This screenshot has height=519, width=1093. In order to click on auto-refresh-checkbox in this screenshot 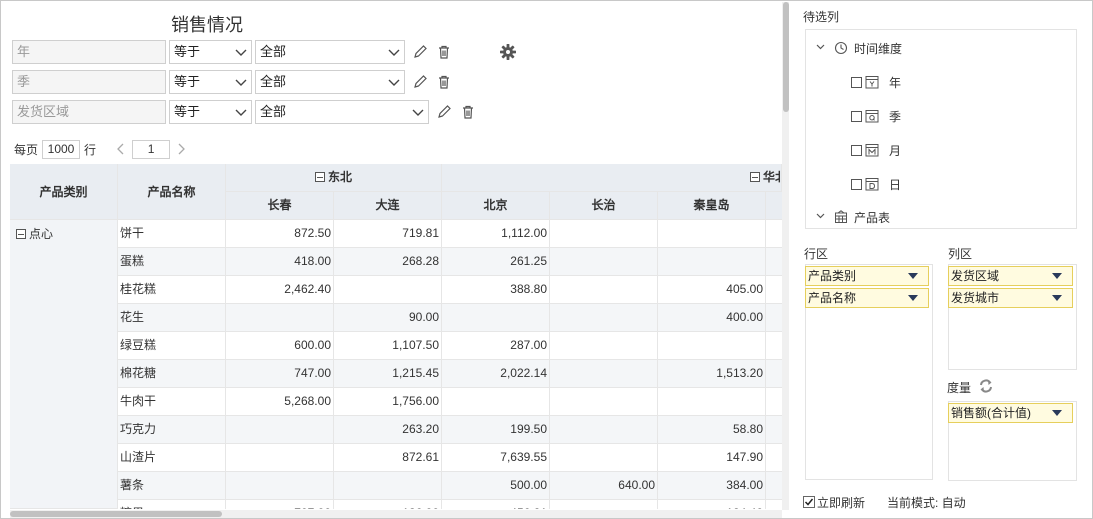, I will do `click(809, 502)`.